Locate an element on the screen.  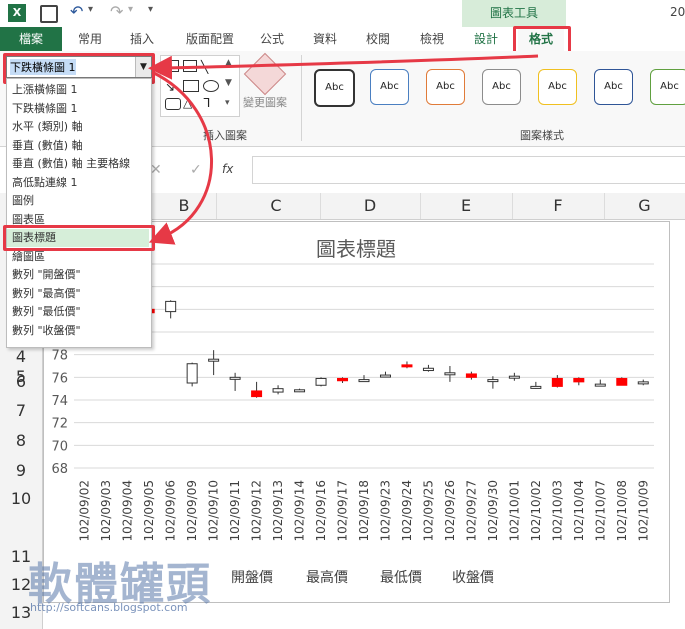
chart-title-item-highlight is located at coordinates (79, 238).